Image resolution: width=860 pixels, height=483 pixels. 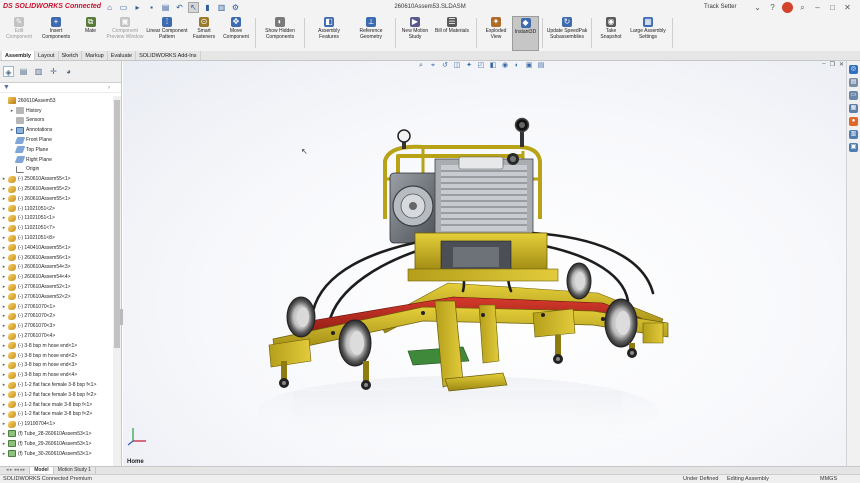 What do you see at coordinates (56, 209) in the screenshot?
I see `tree-item: ▸ (-) 11021051<2>` at bounding box center [56, 209].